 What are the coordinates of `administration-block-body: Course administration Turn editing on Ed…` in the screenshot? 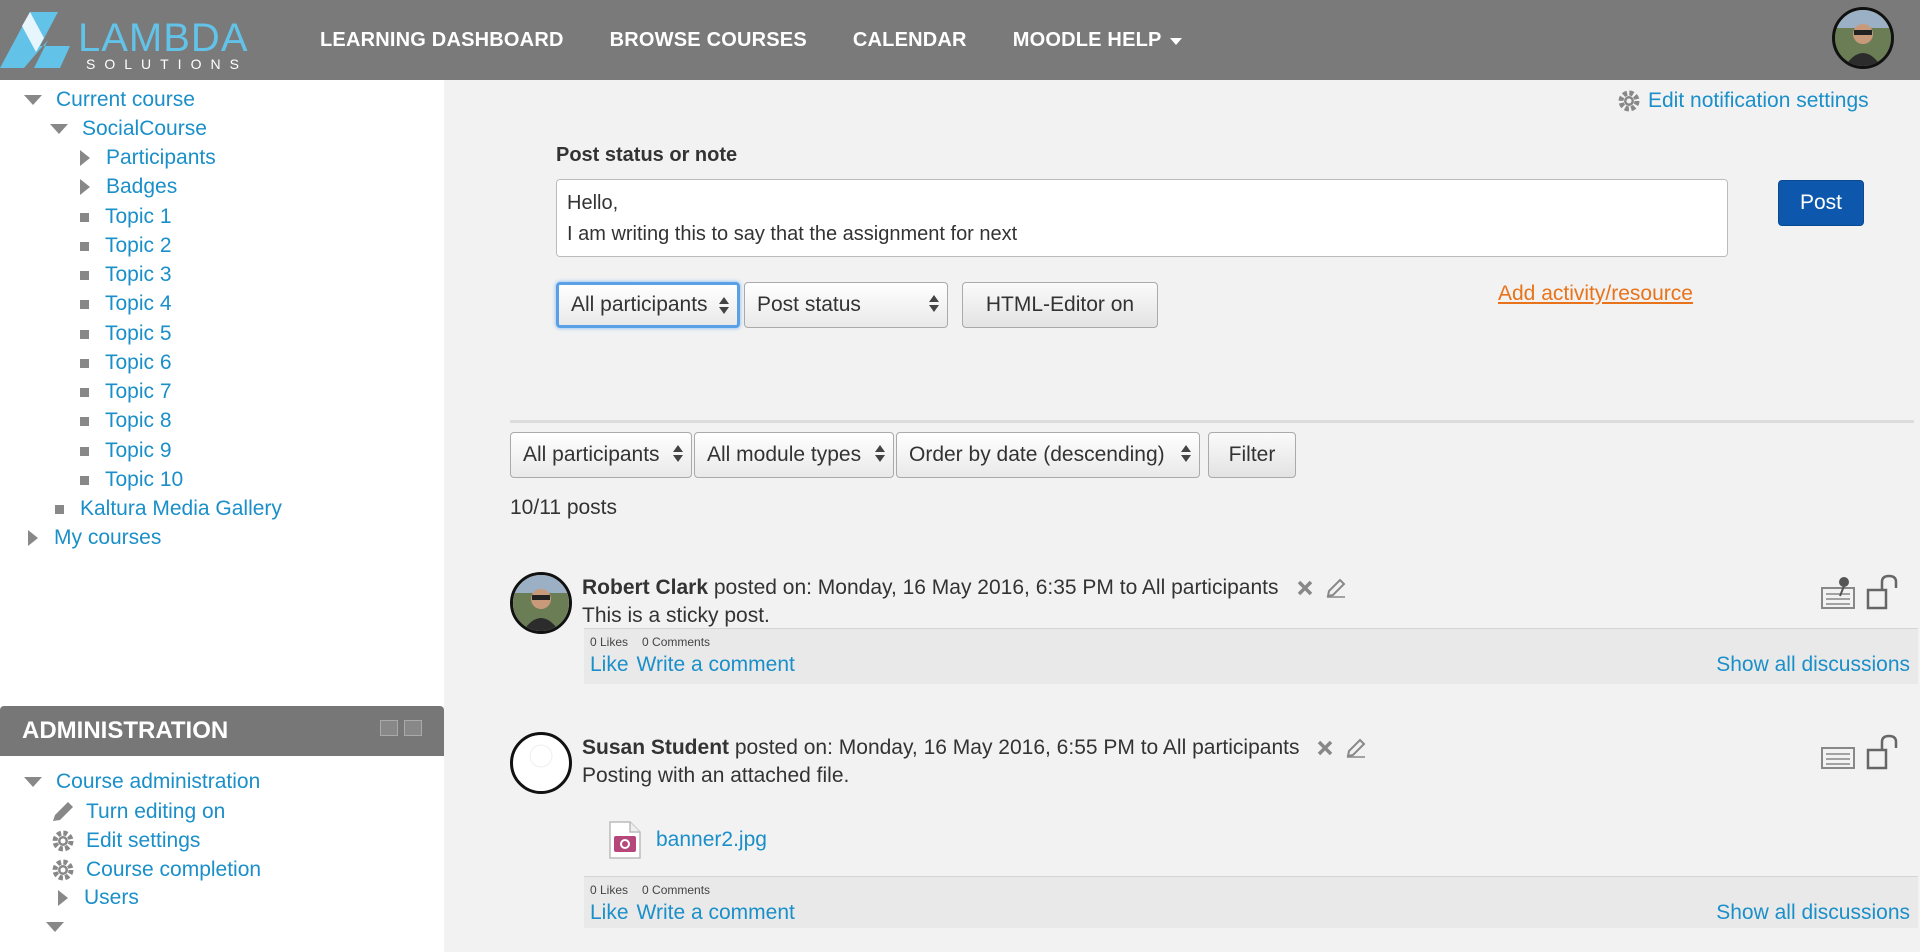 It's located at (222, 854).